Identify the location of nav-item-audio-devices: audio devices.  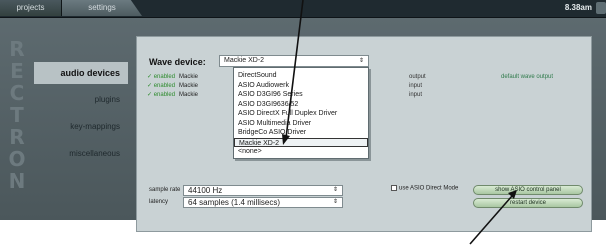
(81, 73).